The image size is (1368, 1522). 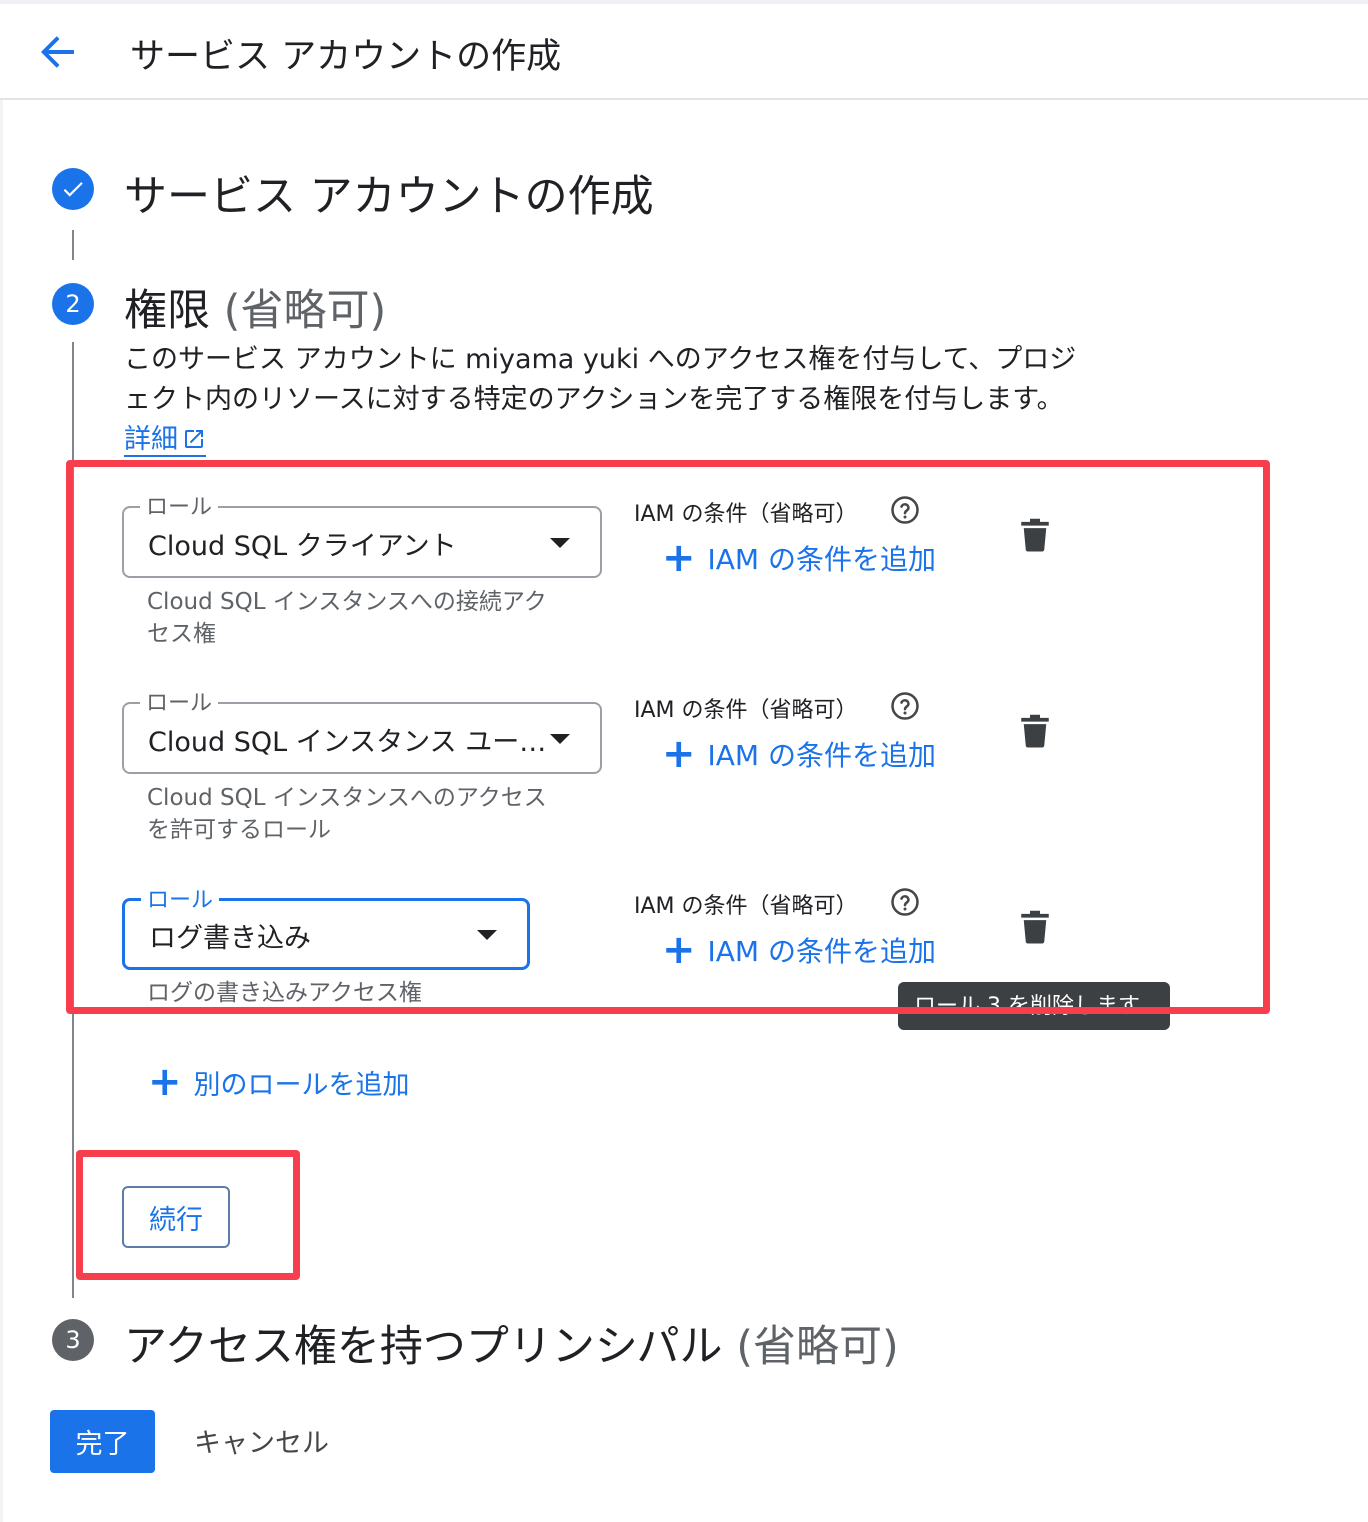 What do you see at coordinates (73, 304) in the screenshot?
I see `step-2-number: 2` at bounding box center [73, 304].